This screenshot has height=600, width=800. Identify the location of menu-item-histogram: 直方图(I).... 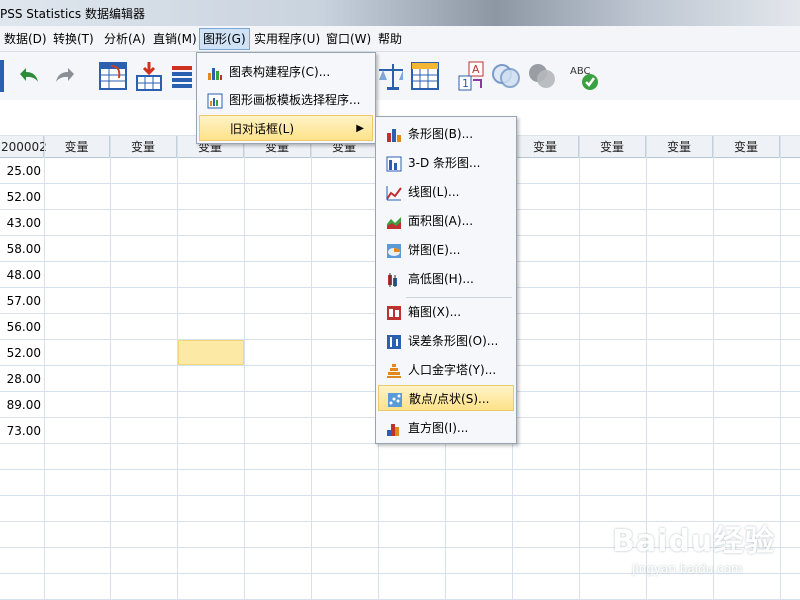
(446, 428).